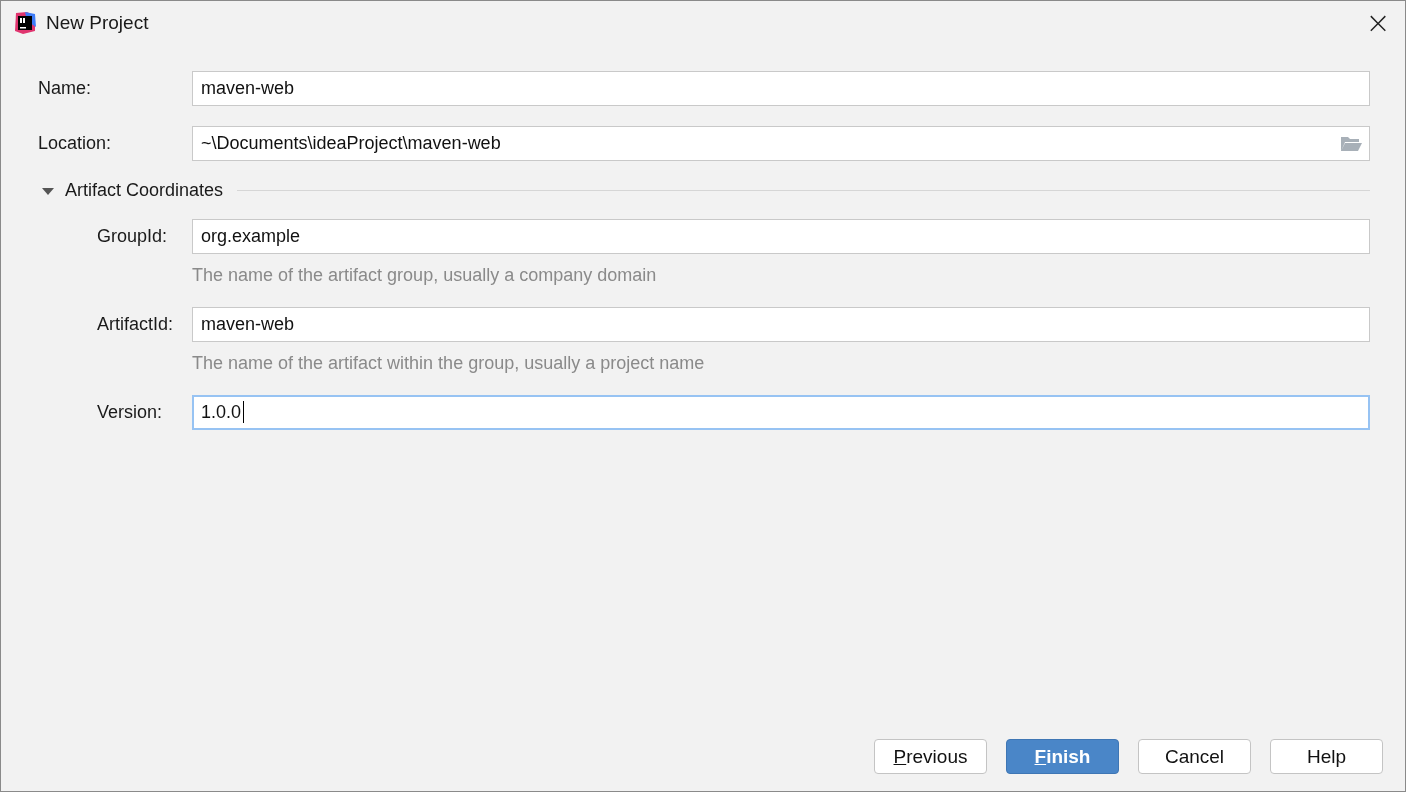  I want to click on dialog-button: Cancel, so click(1194, 756).